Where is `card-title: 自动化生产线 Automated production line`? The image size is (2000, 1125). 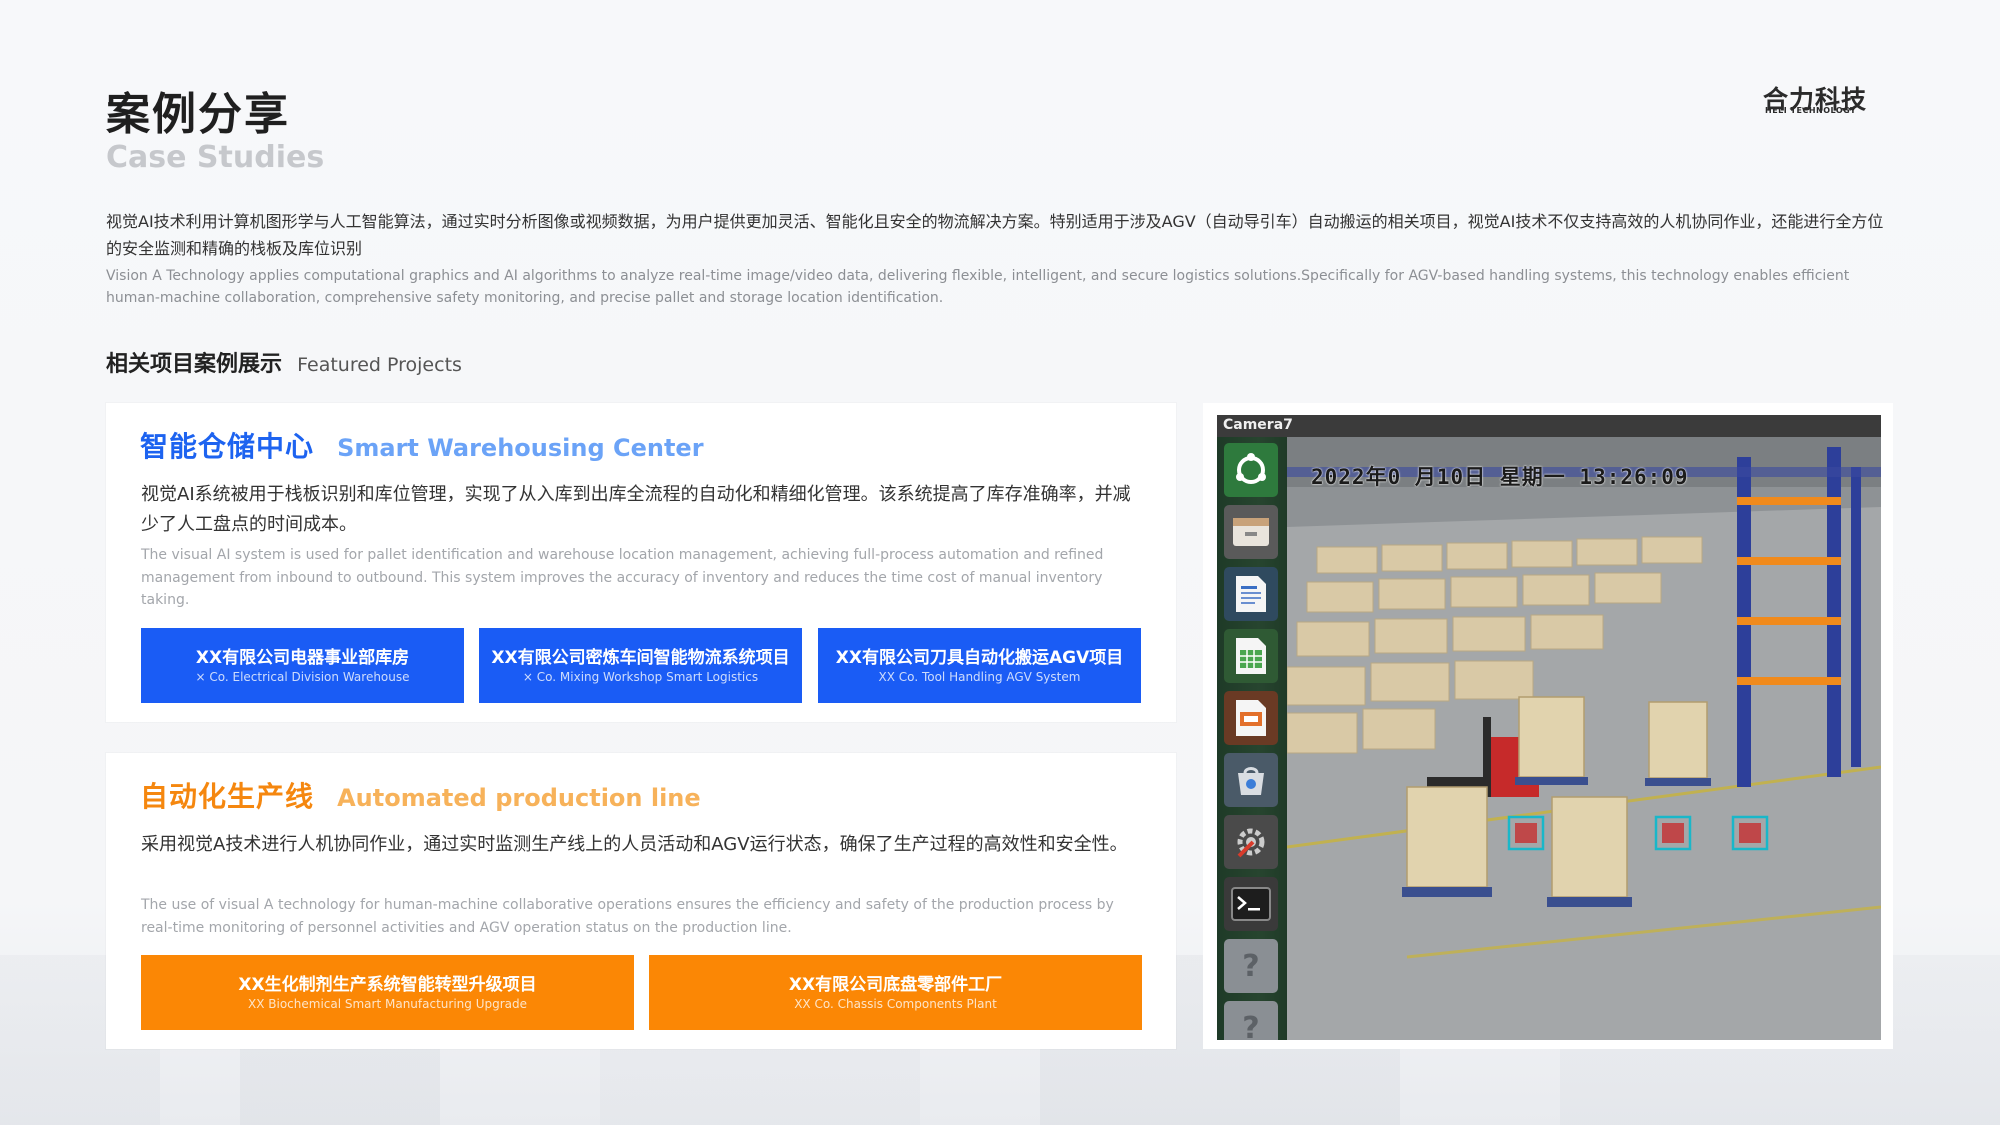 card-title: 自动化生产线 Automated production line is located at coordinates (420, 795).